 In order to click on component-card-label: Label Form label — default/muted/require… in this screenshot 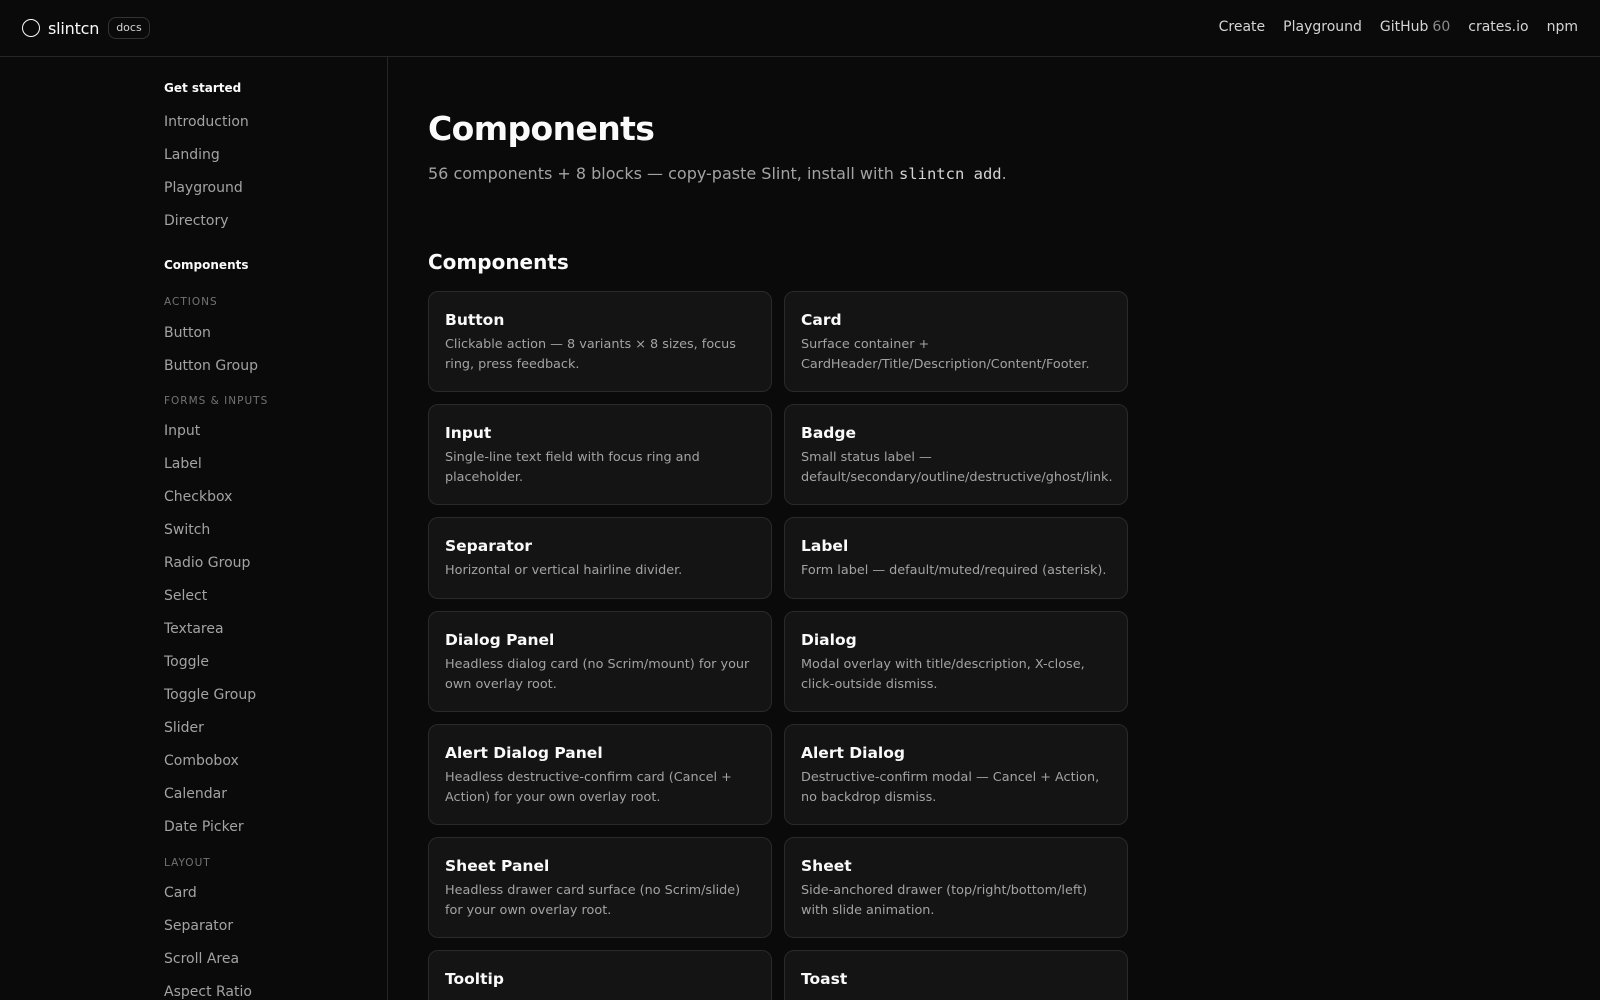, I will do `click(956, 558)`.